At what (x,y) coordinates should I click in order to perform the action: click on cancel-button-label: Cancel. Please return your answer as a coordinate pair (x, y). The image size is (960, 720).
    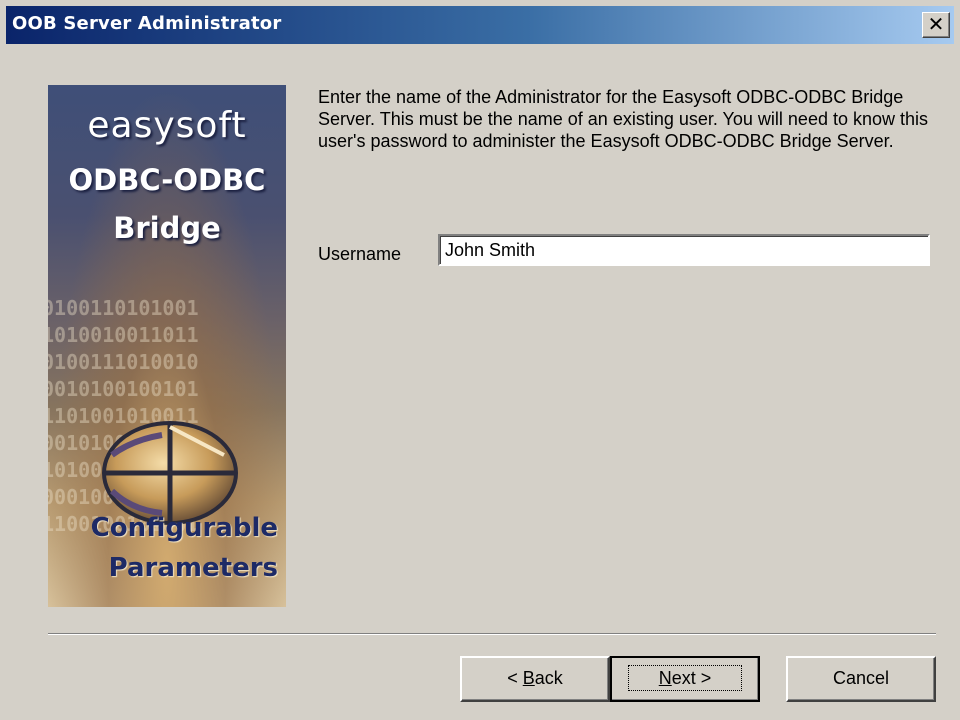
    Looking at the image, I should click on (861, 678).